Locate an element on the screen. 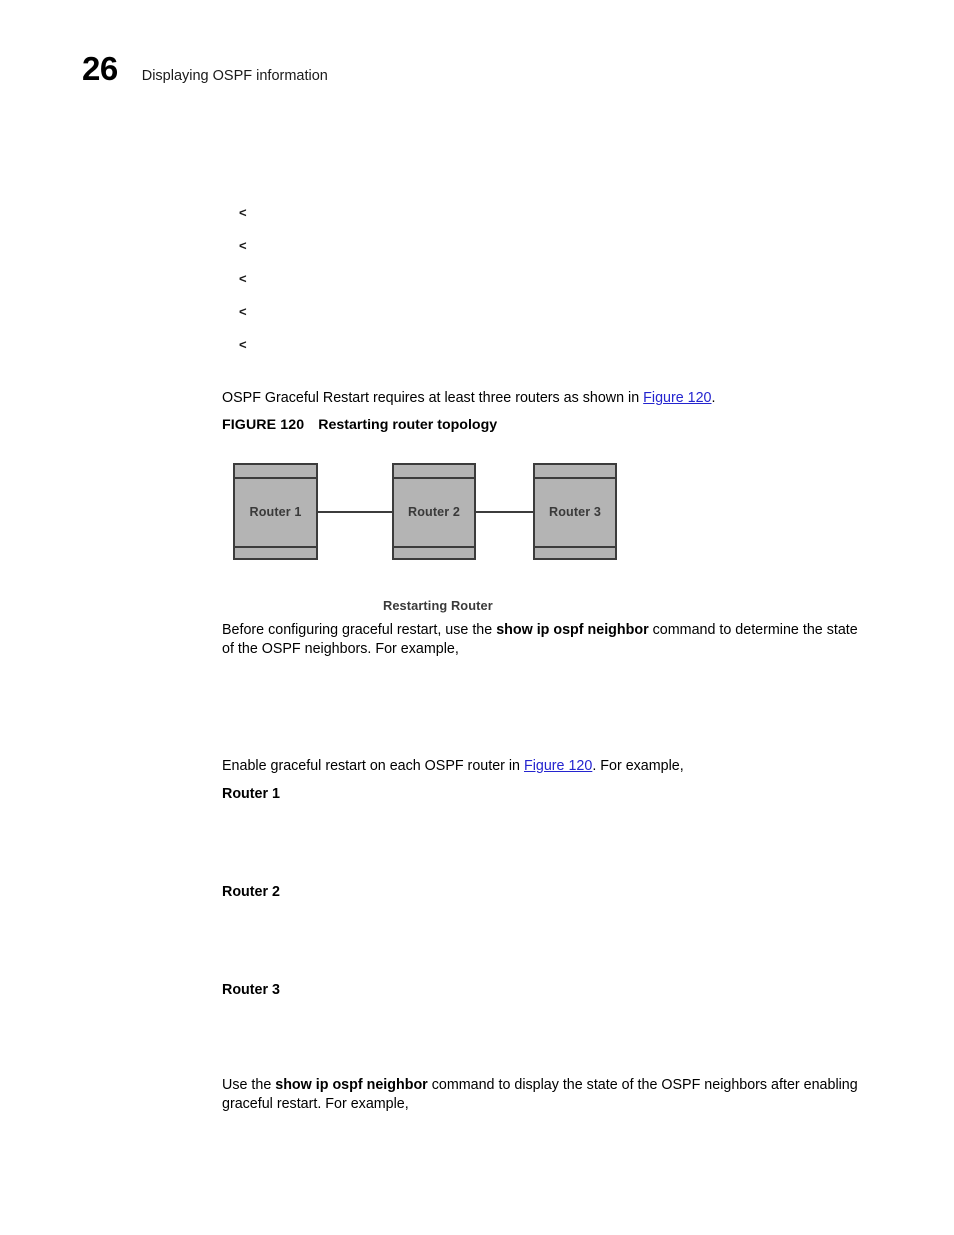  marker-list: < < < < < is located at coordinates (243, 287).